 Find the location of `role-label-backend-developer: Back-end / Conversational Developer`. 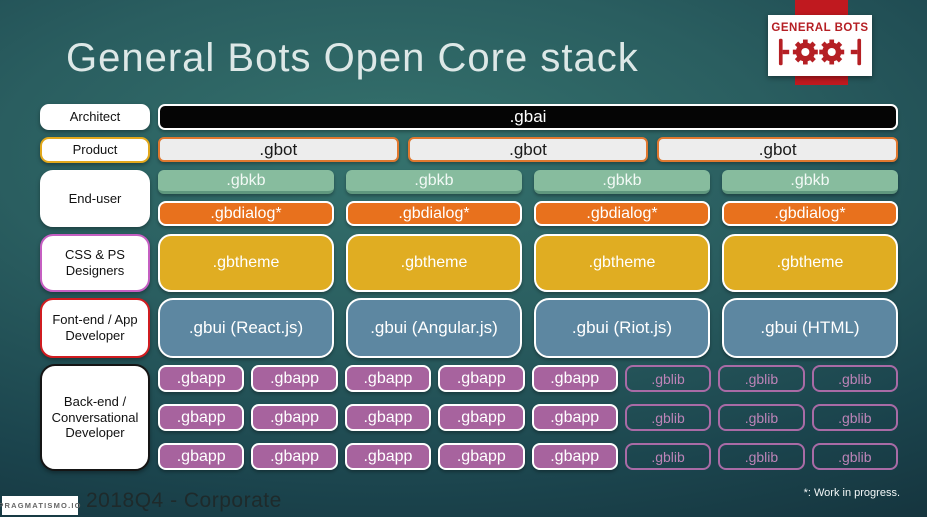

role-label-backend-developer: Back-end / Conversational Developer is located at coordinates (95, 417).